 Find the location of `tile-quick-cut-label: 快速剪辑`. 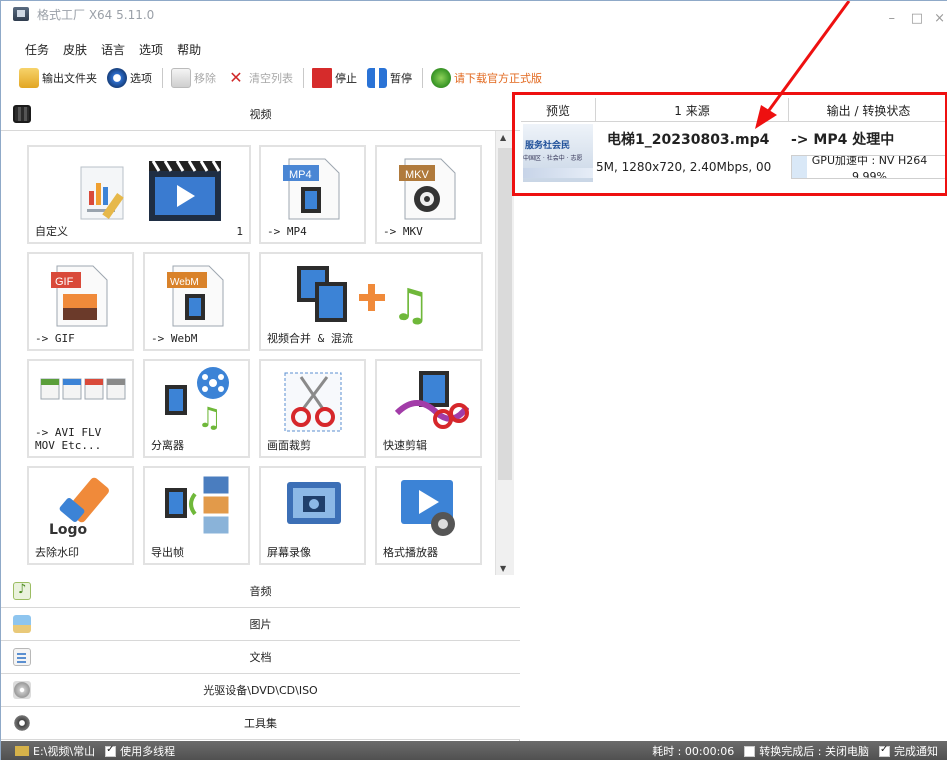

tile-quick-cut-label: 快速剪辑 is located at coordinates (405, 445).